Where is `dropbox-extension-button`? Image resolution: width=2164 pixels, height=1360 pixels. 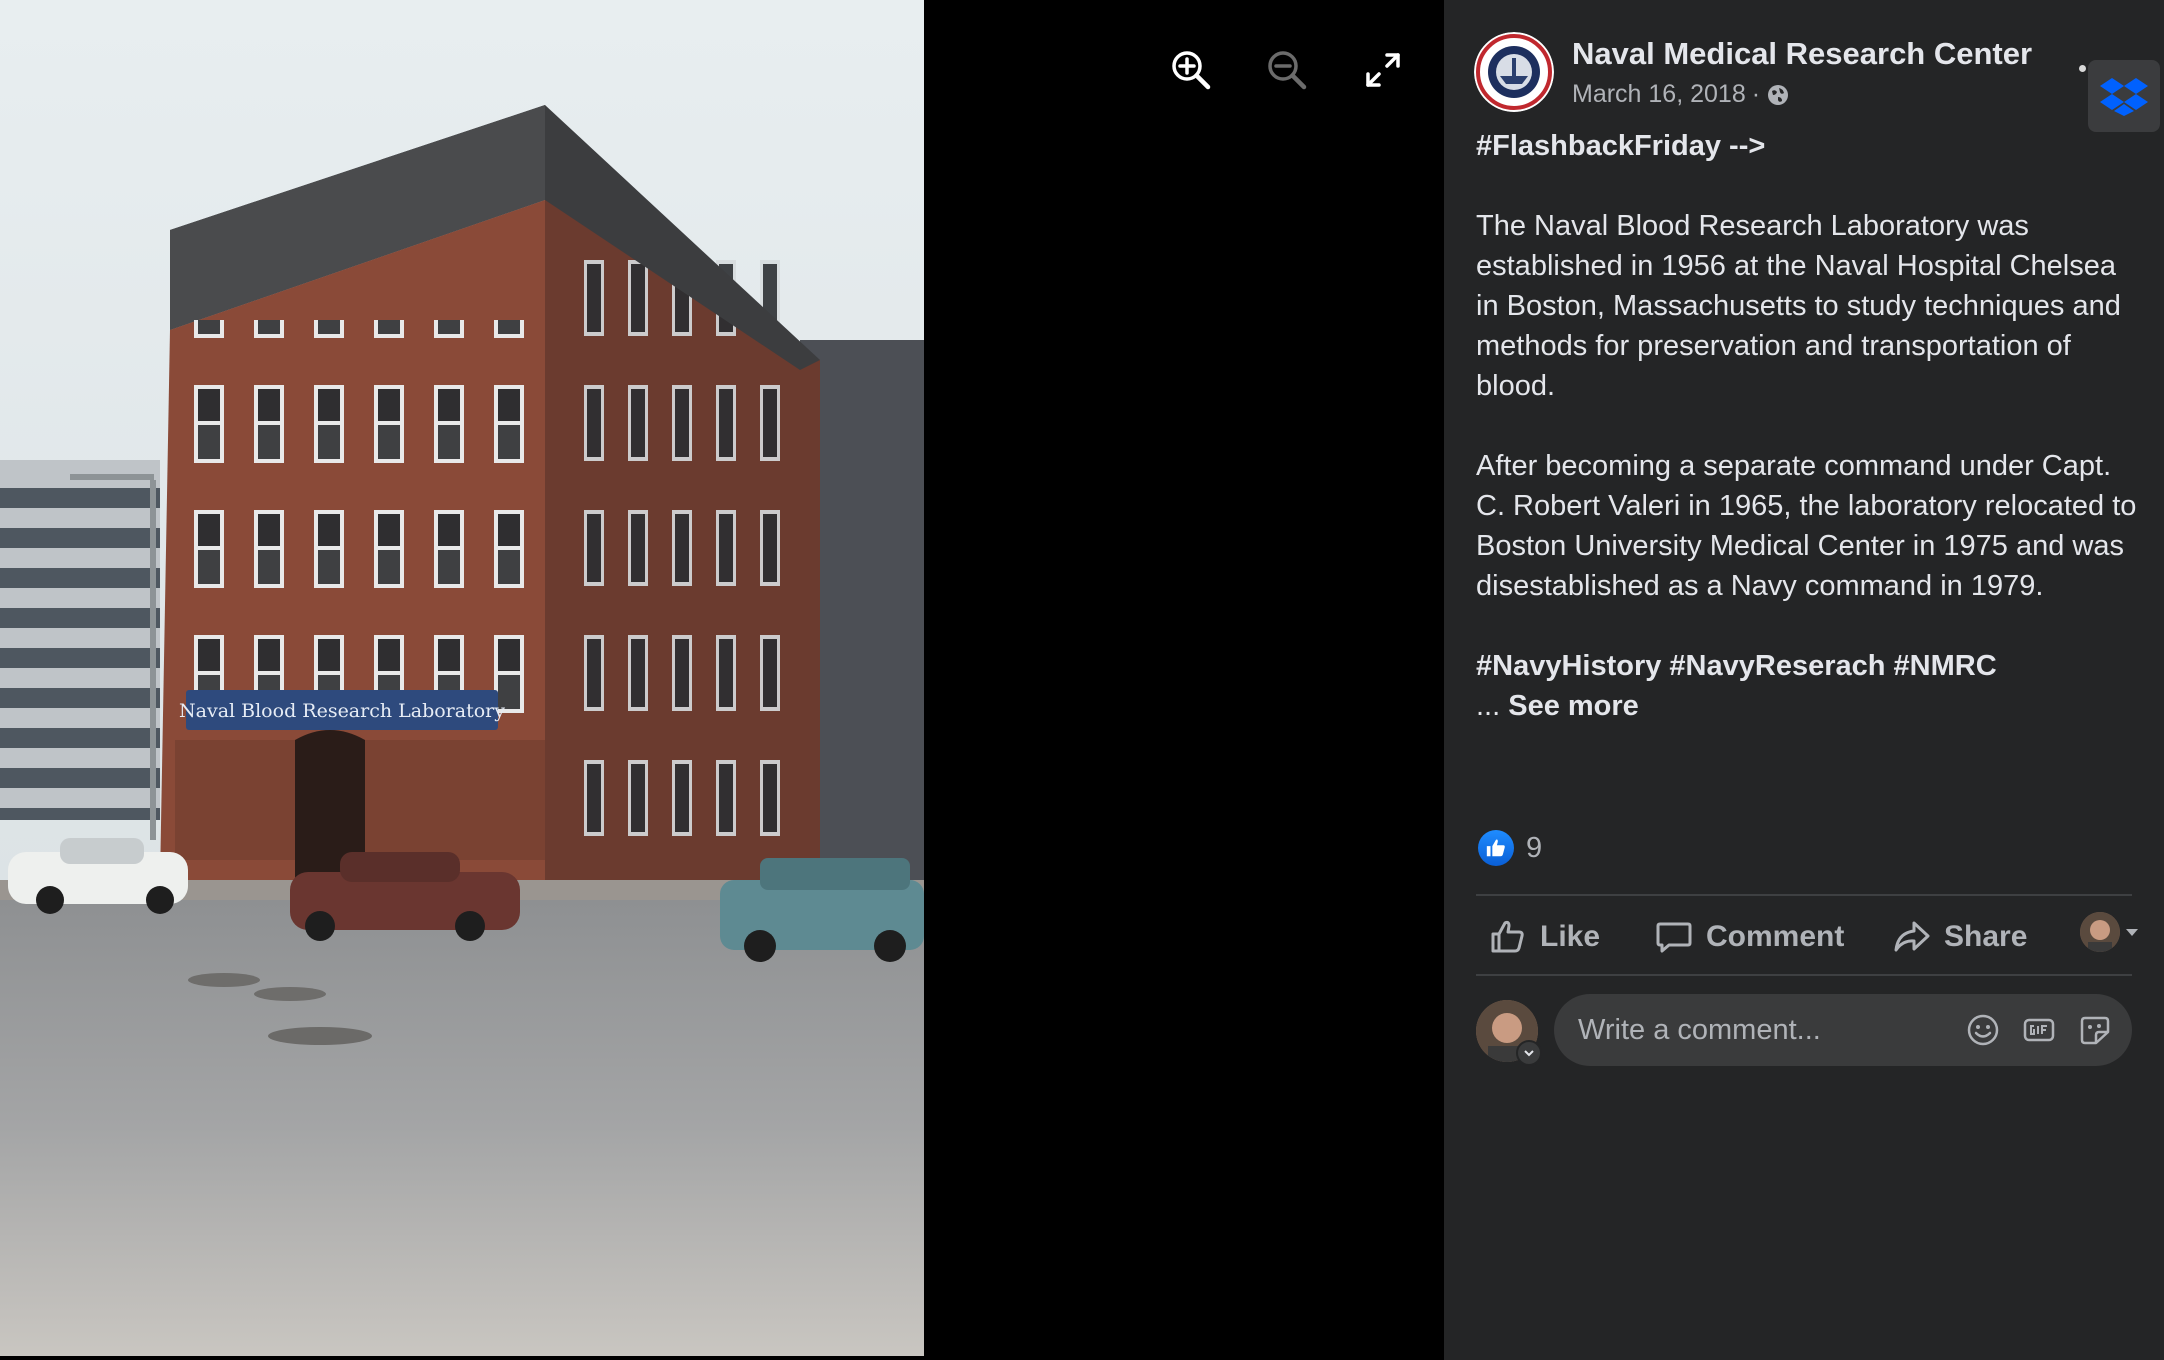 dropbox-extension-button is located at coordinates (2124, 96).